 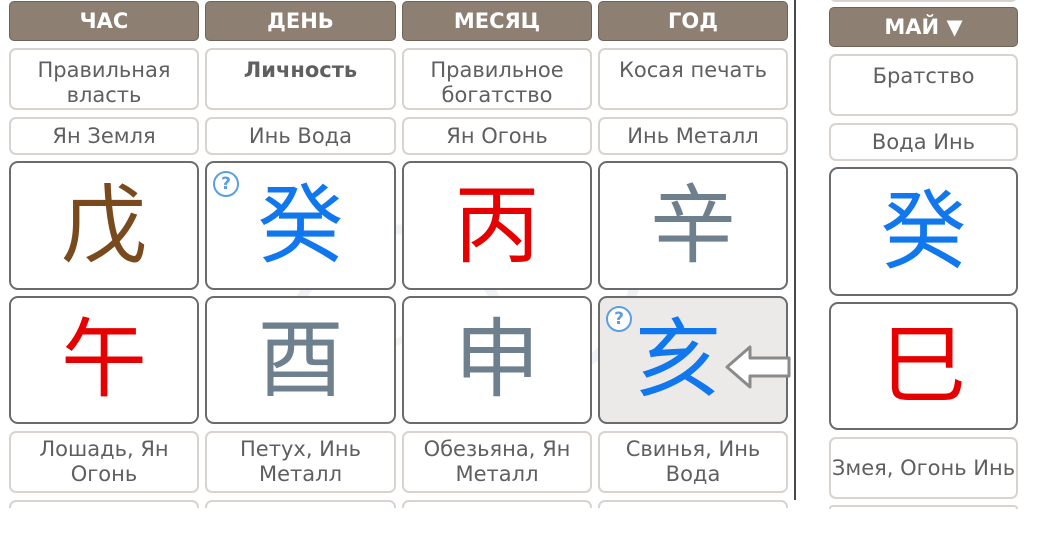 I want to click on stem-char-hour: 戊, so click(x=104, y=225).